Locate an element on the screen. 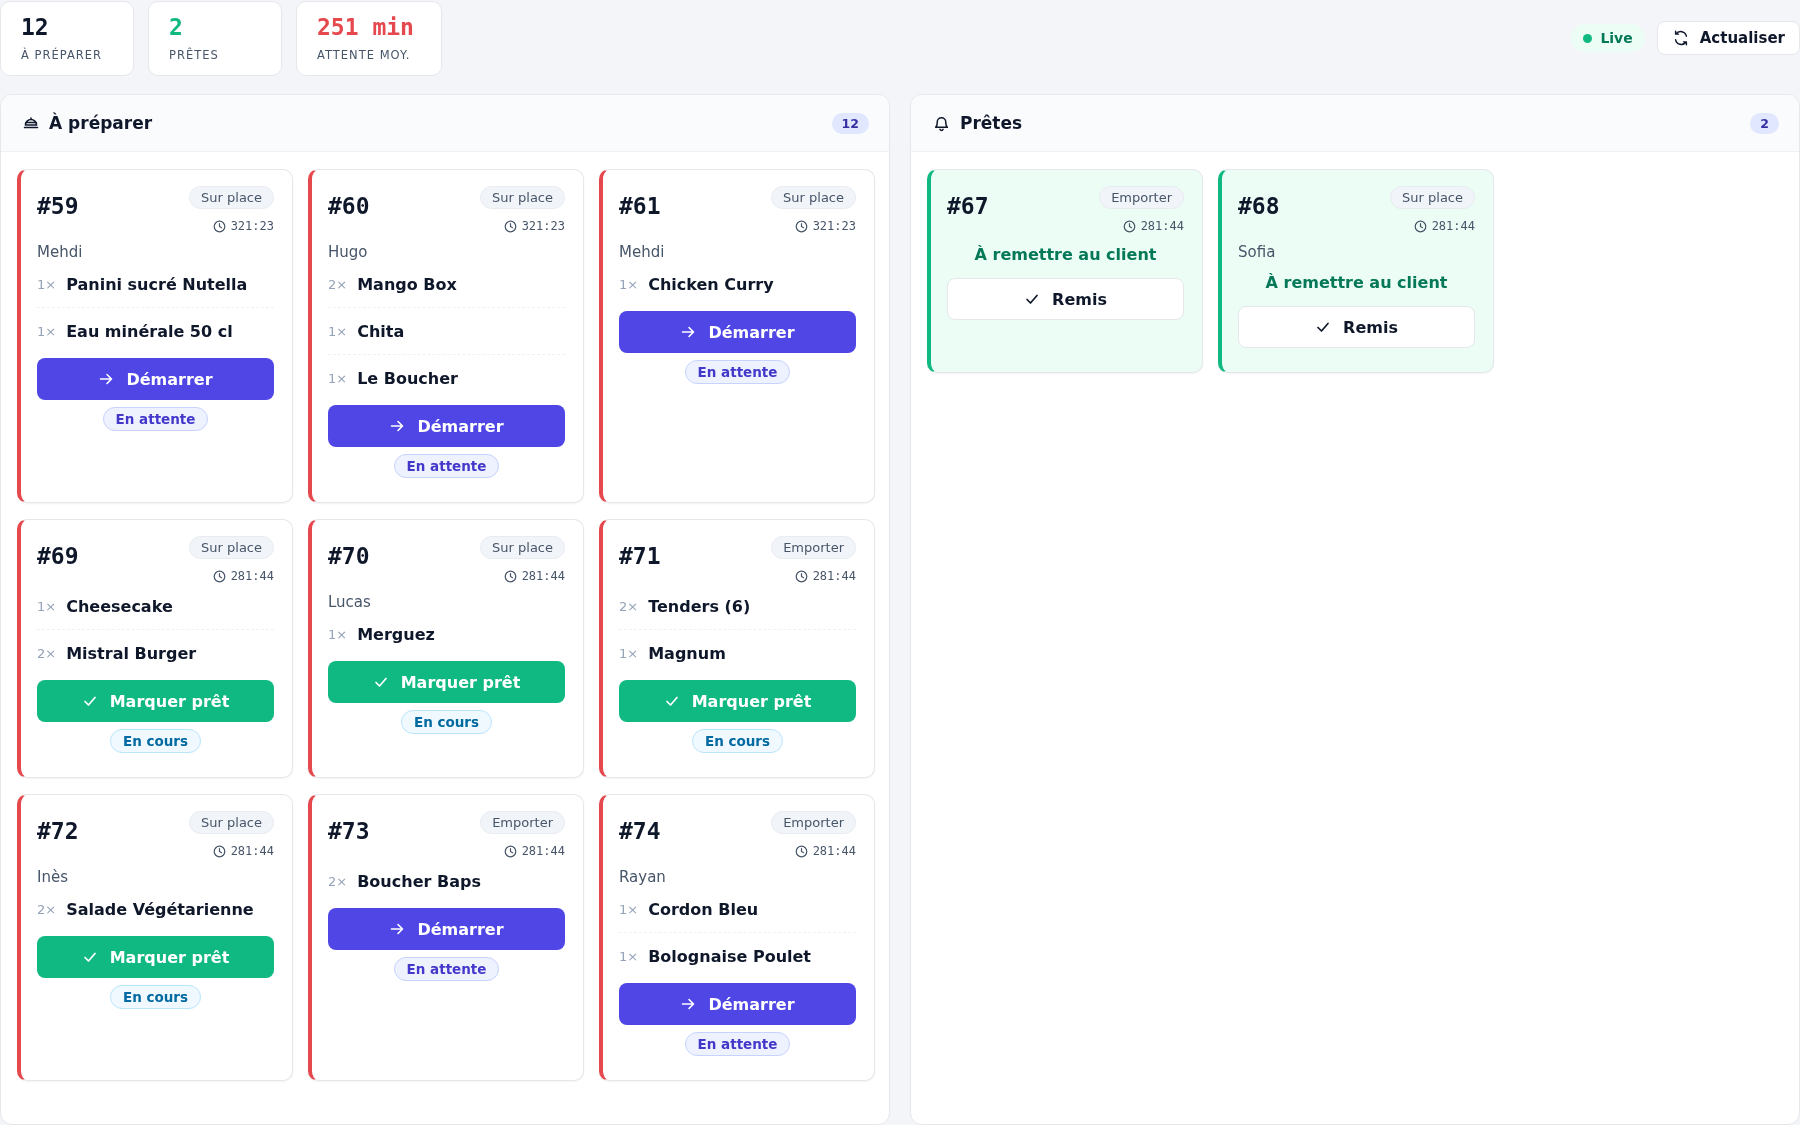 The width and height of the screenshot is (1800, 1125). order-number: #61 is located at coordinates (640, 206).